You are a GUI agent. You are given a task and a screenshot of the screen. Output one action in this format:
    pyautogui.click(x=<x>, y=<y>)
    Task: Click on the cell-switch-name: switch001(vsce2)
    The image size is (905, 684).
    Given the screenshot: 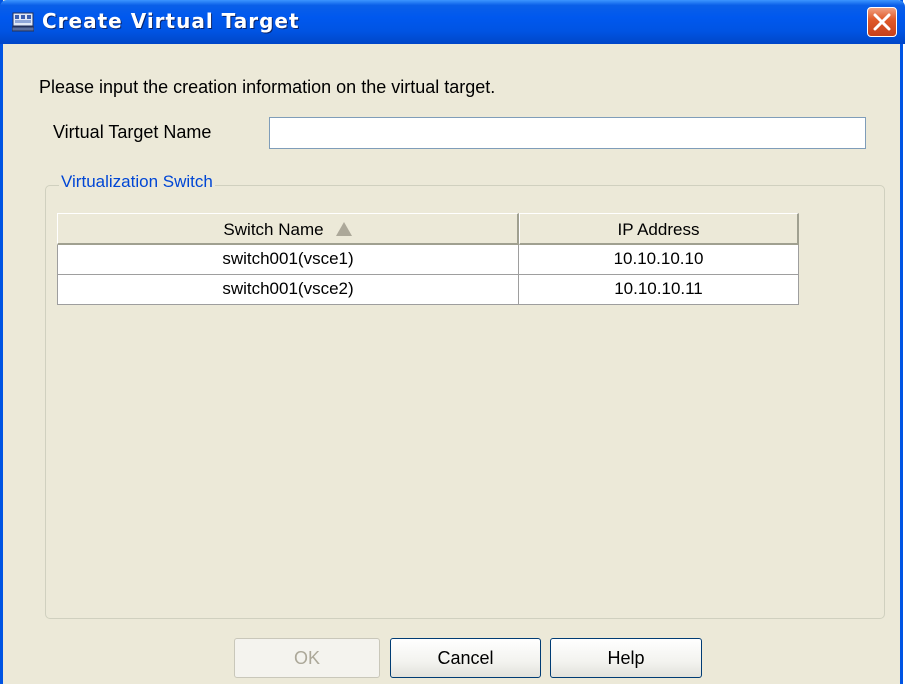 What is the action you would take?
    pyautogui.click(x=288, y=289)
    